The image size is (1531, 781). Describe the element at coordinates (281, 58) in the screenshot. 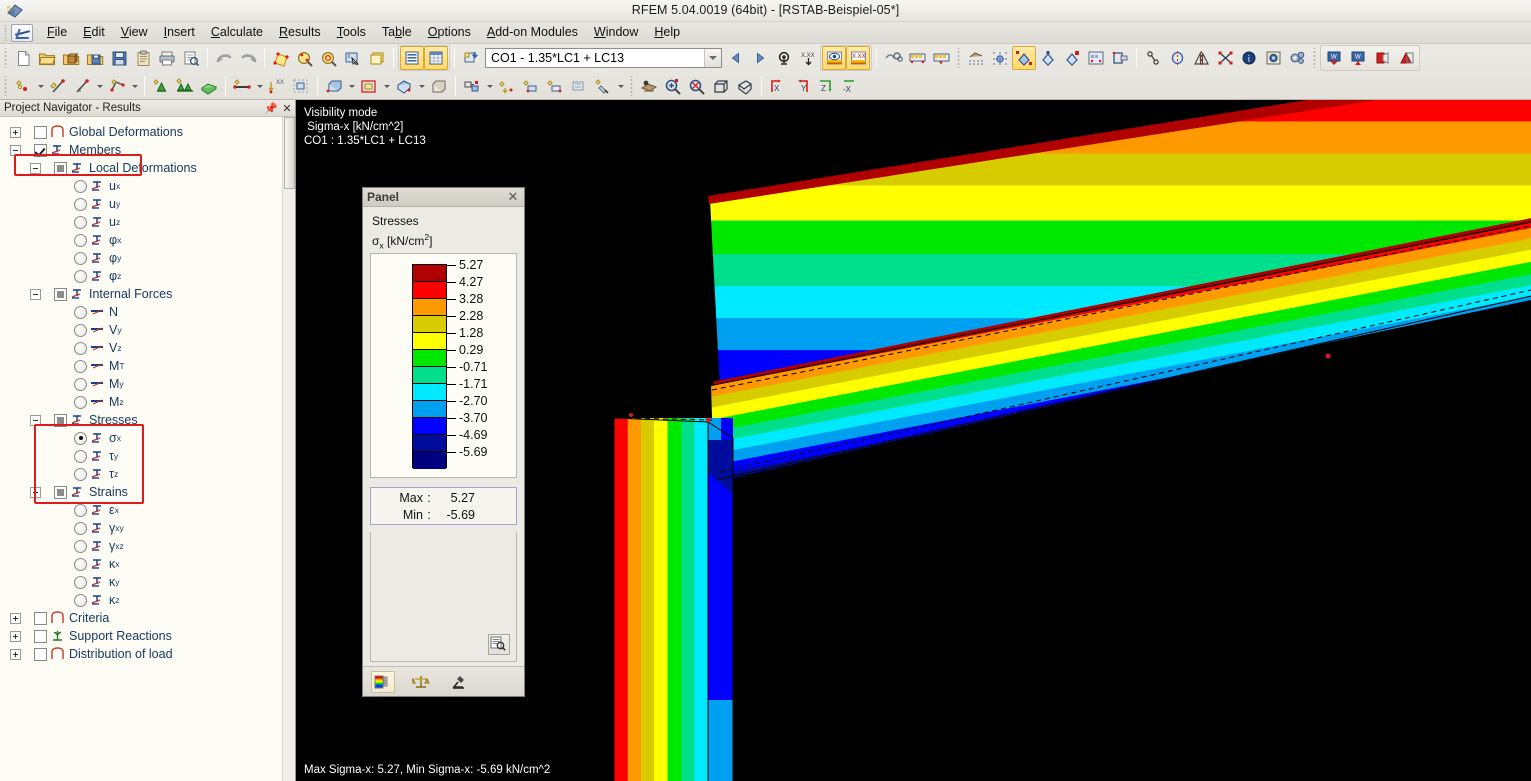

I see `render-model-icon` at that location.